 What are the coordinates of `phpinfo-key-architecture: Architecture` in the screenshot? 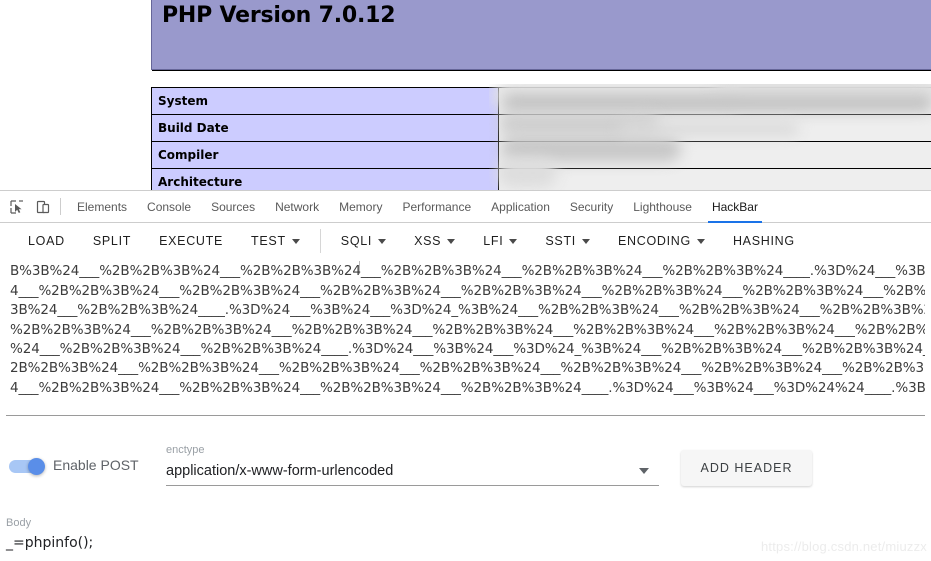 It's located at (325, 179).